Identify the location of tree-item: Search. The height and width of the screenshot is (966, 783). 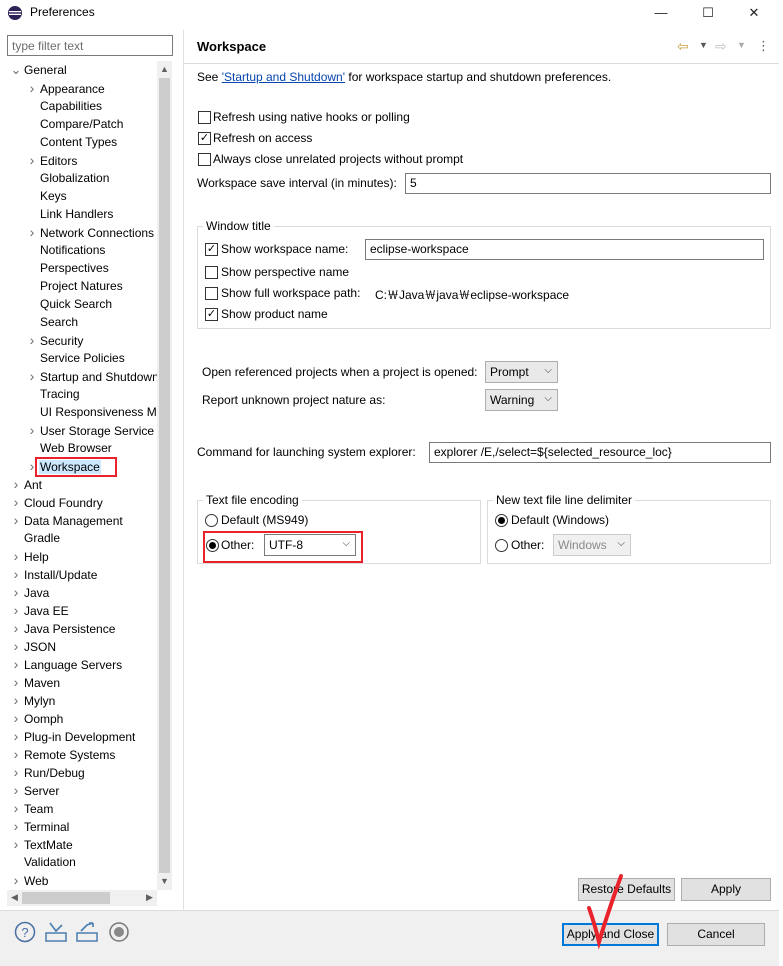
(52, 322).